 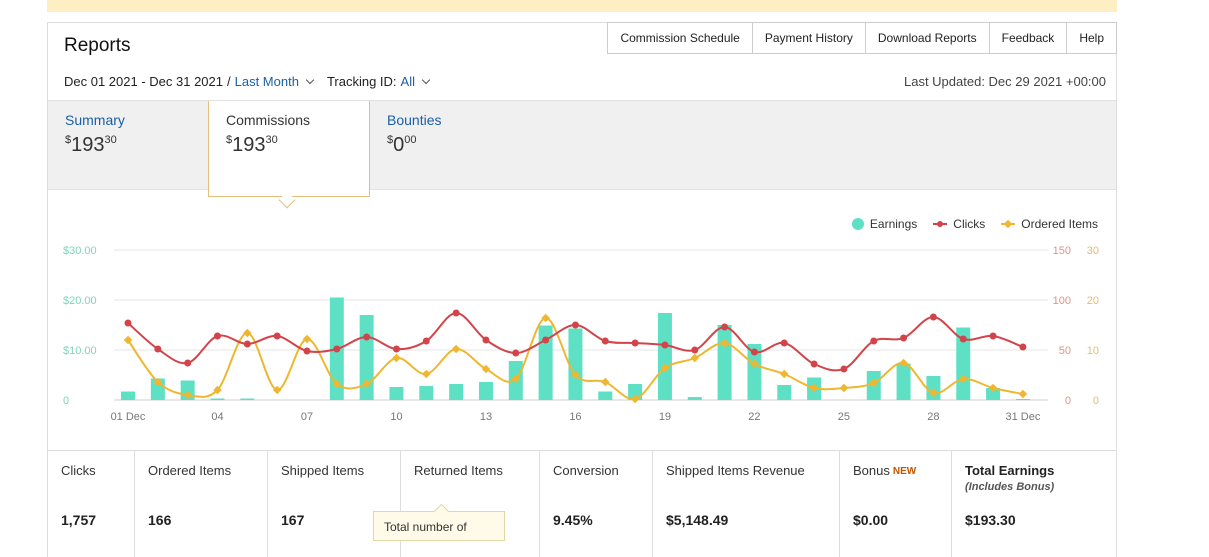 I want to click on stat-value: $5,148.49, so click(x=697, y=520).